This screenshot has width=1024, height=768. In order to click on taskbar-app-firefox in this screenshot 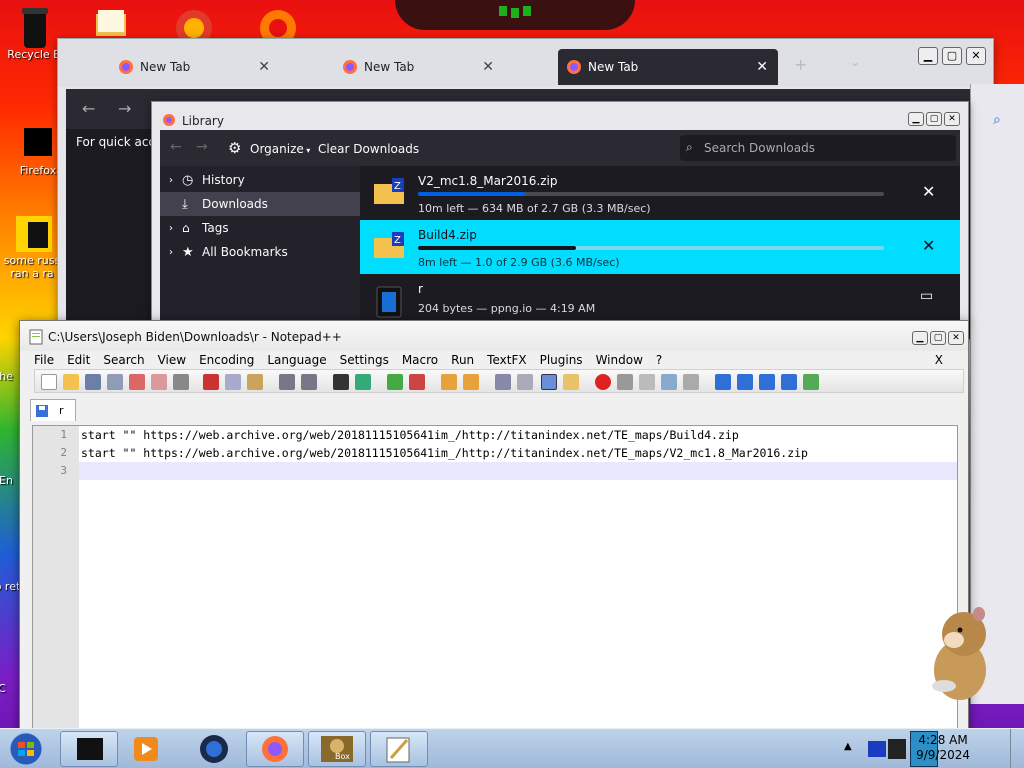, I will do `click(275, 749)`.